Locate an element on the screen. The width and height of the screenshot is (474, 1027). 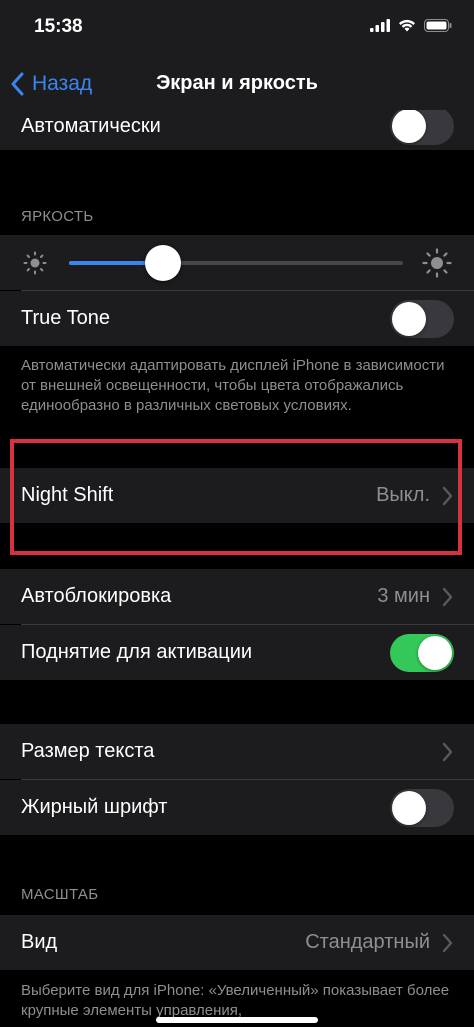
row-label: Вид is located at coordinates (39, 942).